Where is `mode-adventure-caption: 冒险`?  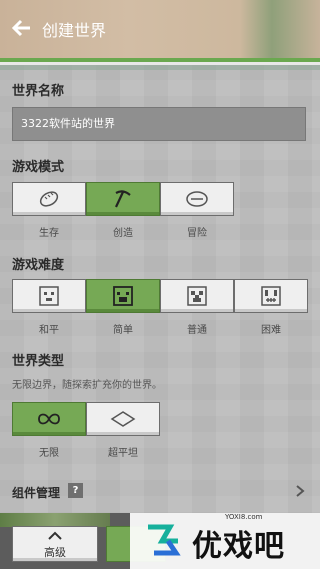 mode-adventure-caption: 冒险 is located at coordinates (197, 233).